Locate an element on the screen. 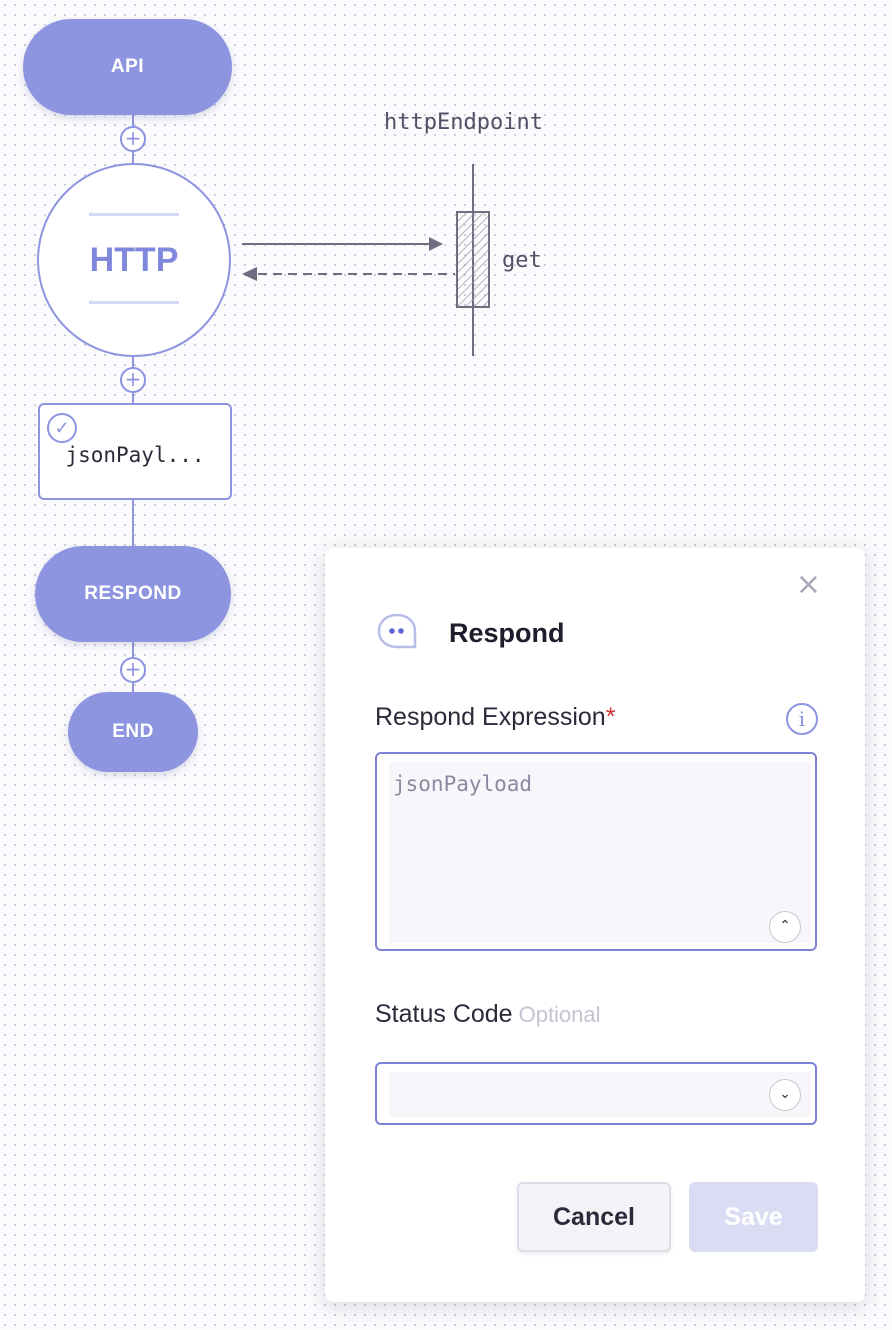 Image resolution: width=892 pixels, height=1330 pixels. optional-hint: Optional is located at coordinates (559, 1014).